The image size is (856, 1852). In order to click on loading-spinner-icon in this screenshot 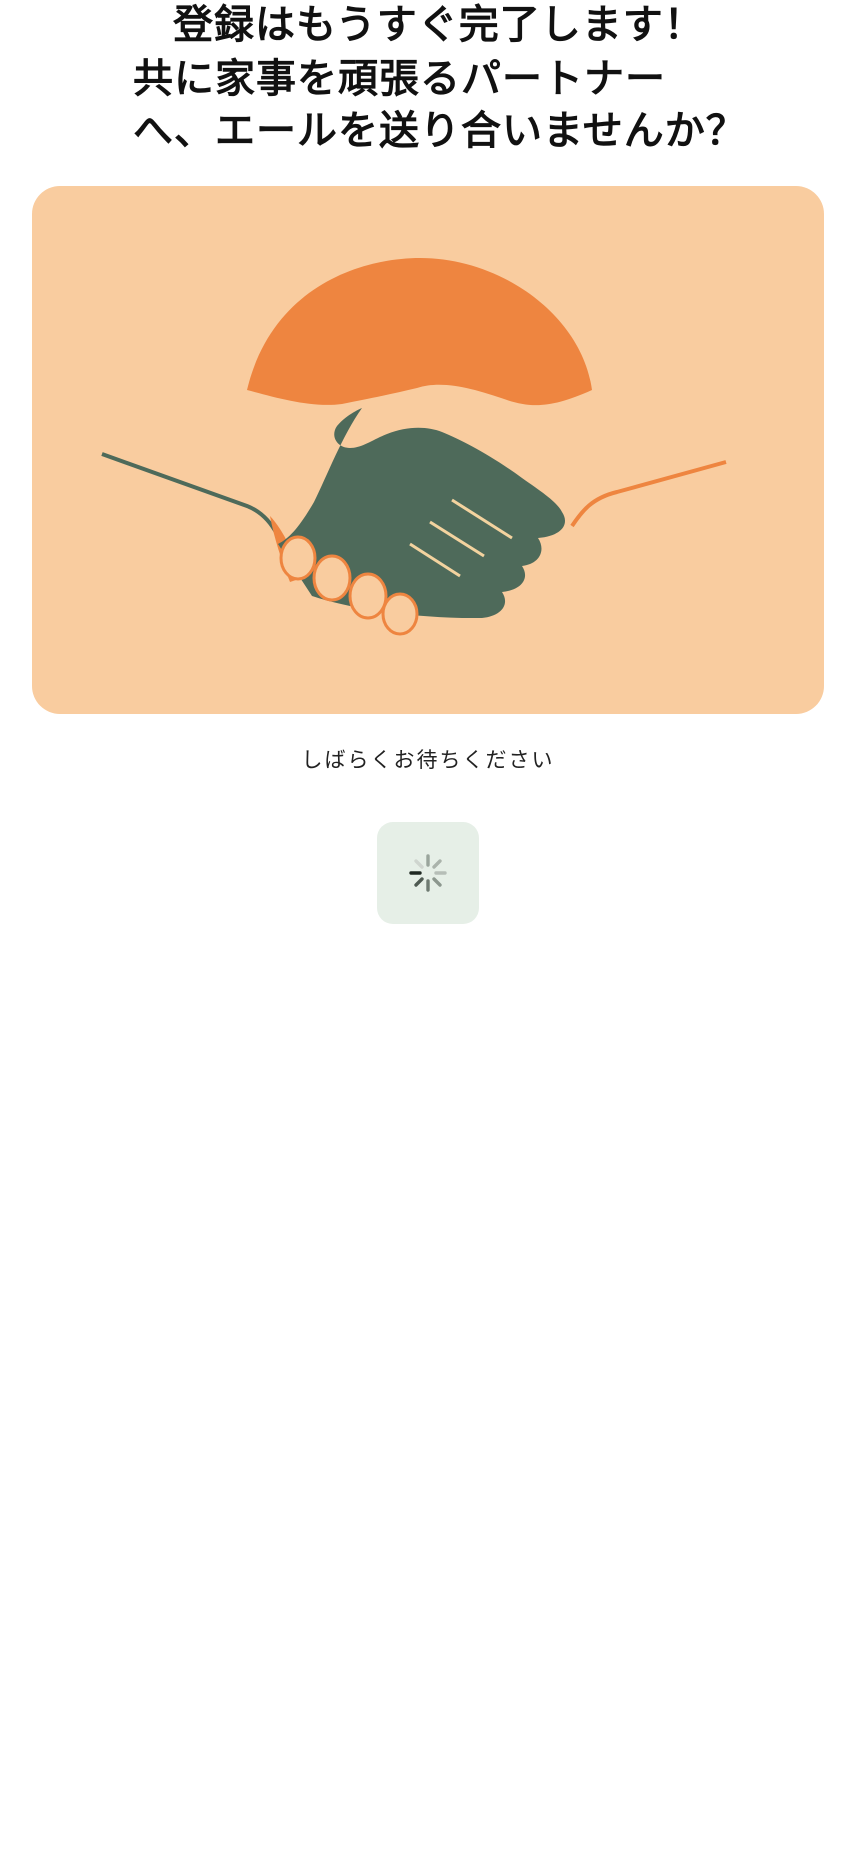, I will do `click(428, 873)`.